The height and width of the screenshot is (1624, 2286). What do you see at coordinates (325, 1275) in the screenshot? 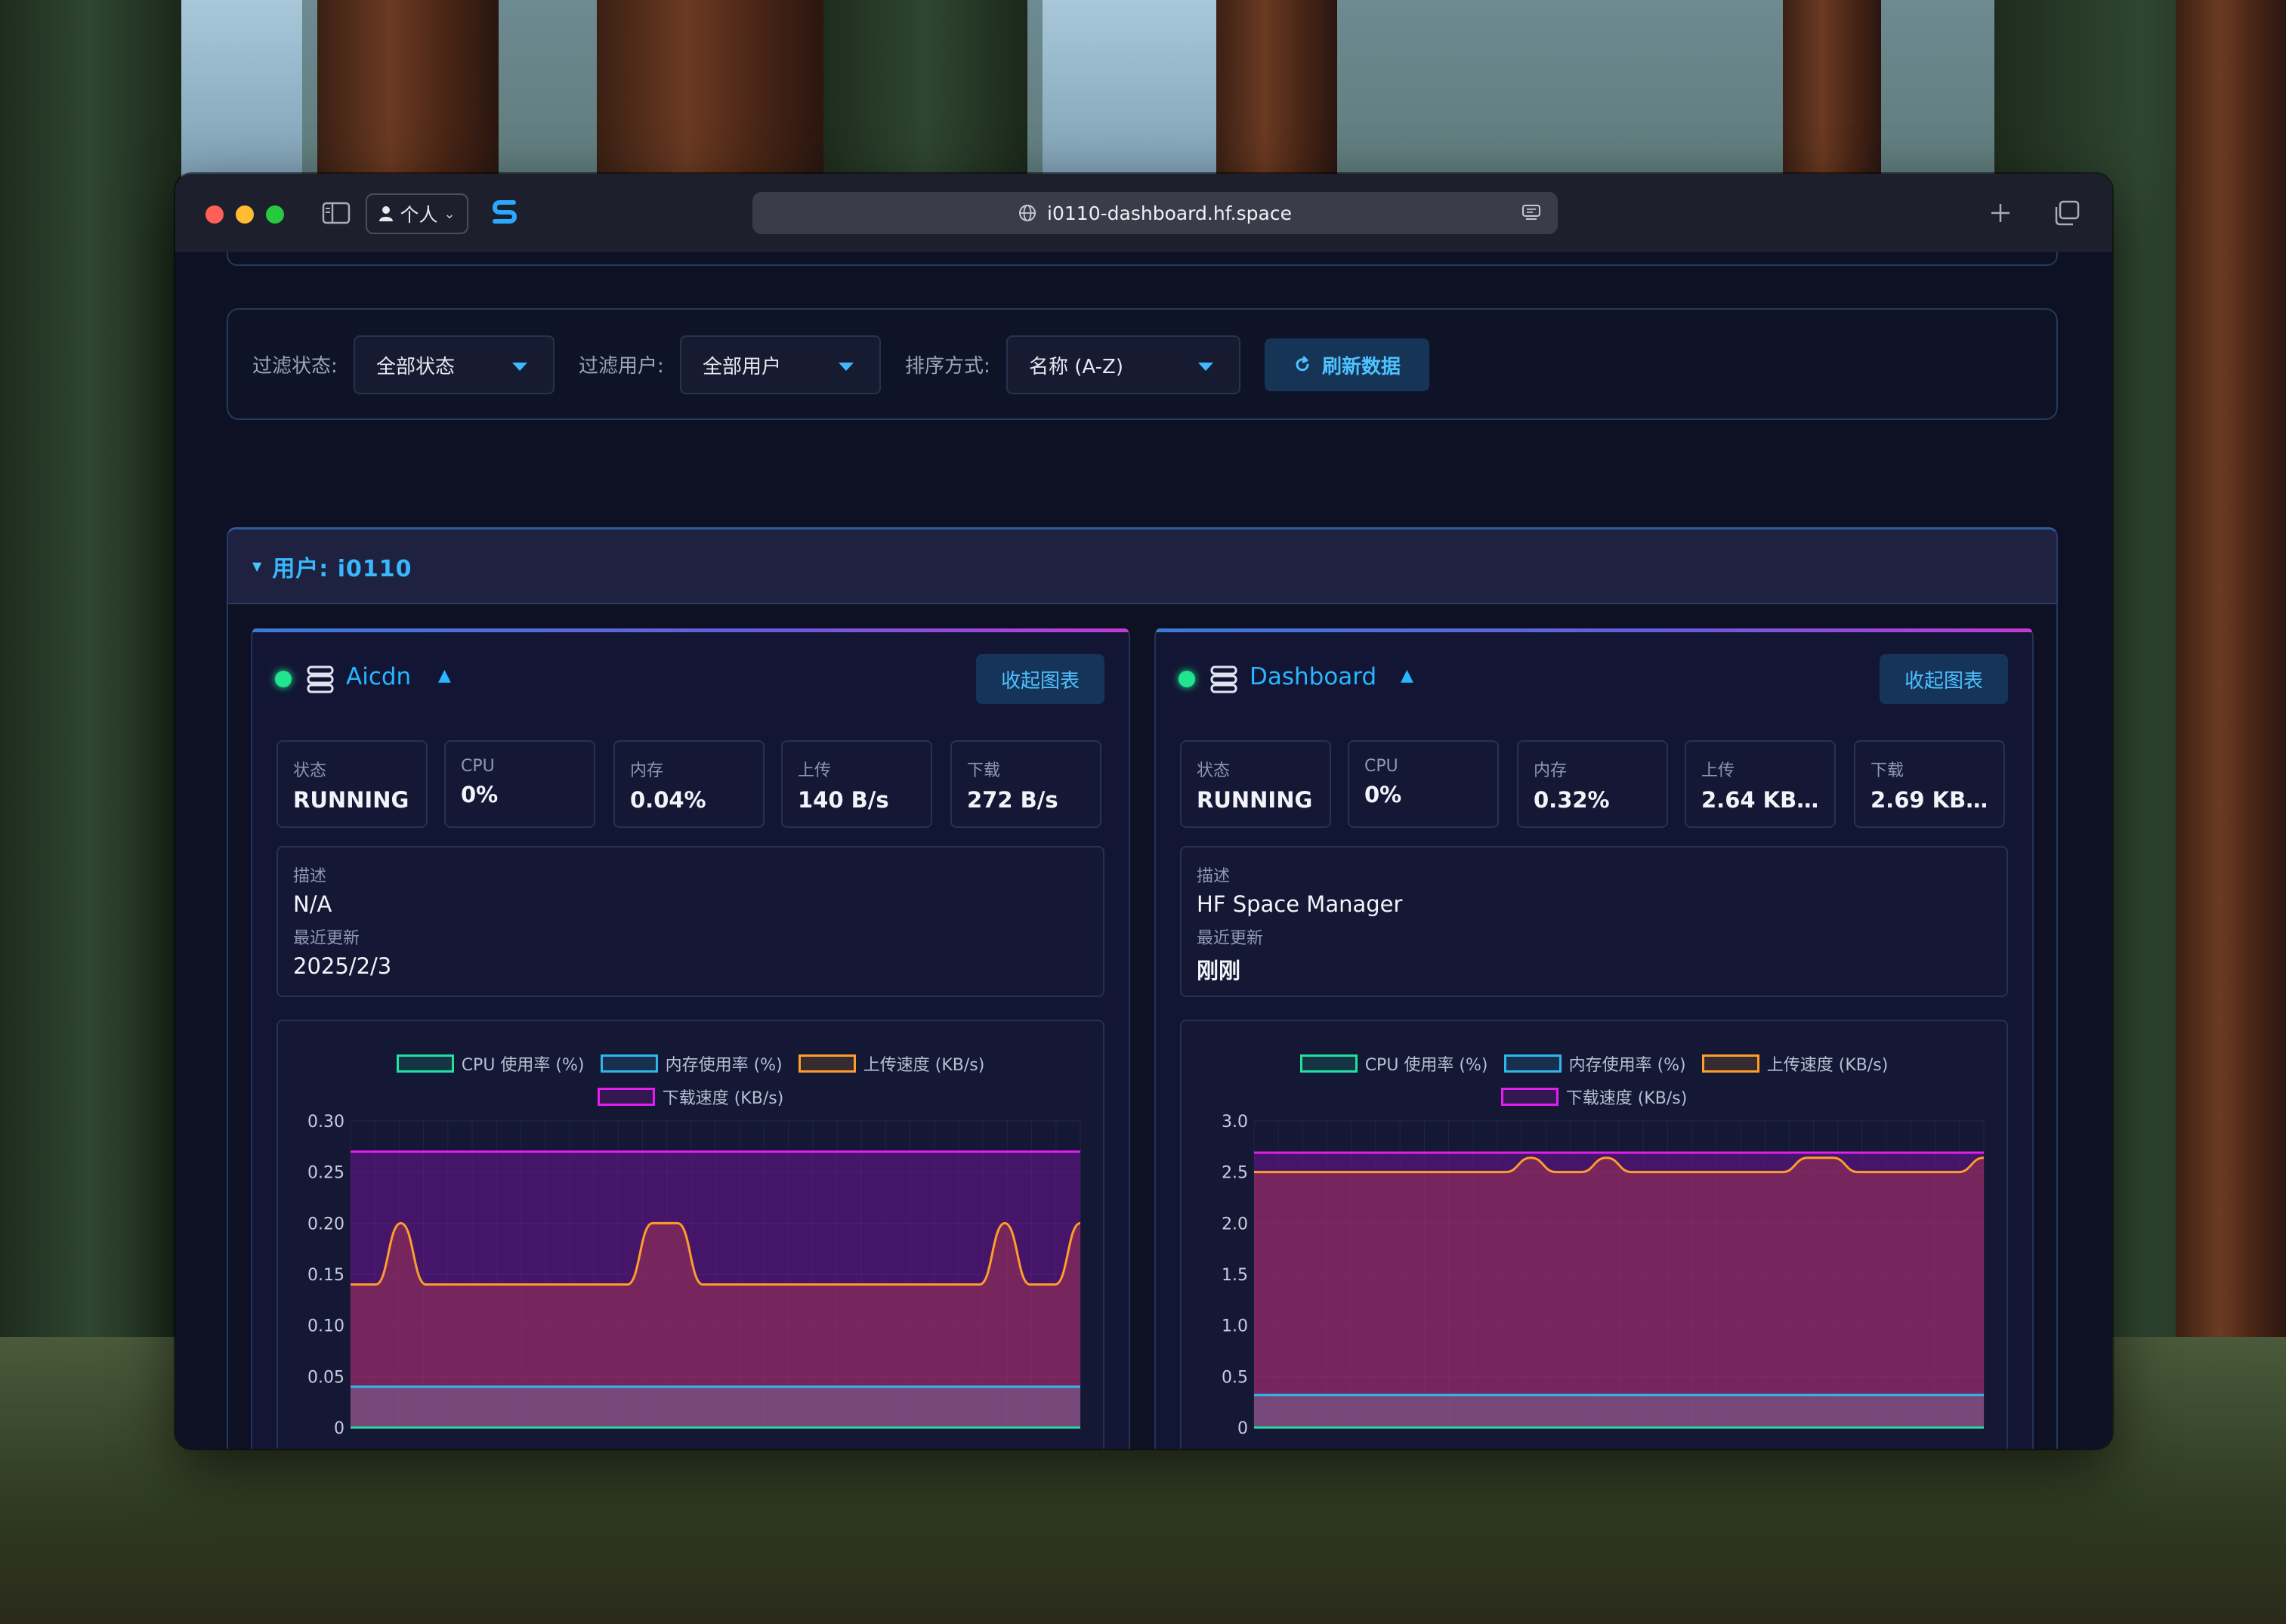
I see `y-tick-label: 0.15` at bounding box center [325, 1275].